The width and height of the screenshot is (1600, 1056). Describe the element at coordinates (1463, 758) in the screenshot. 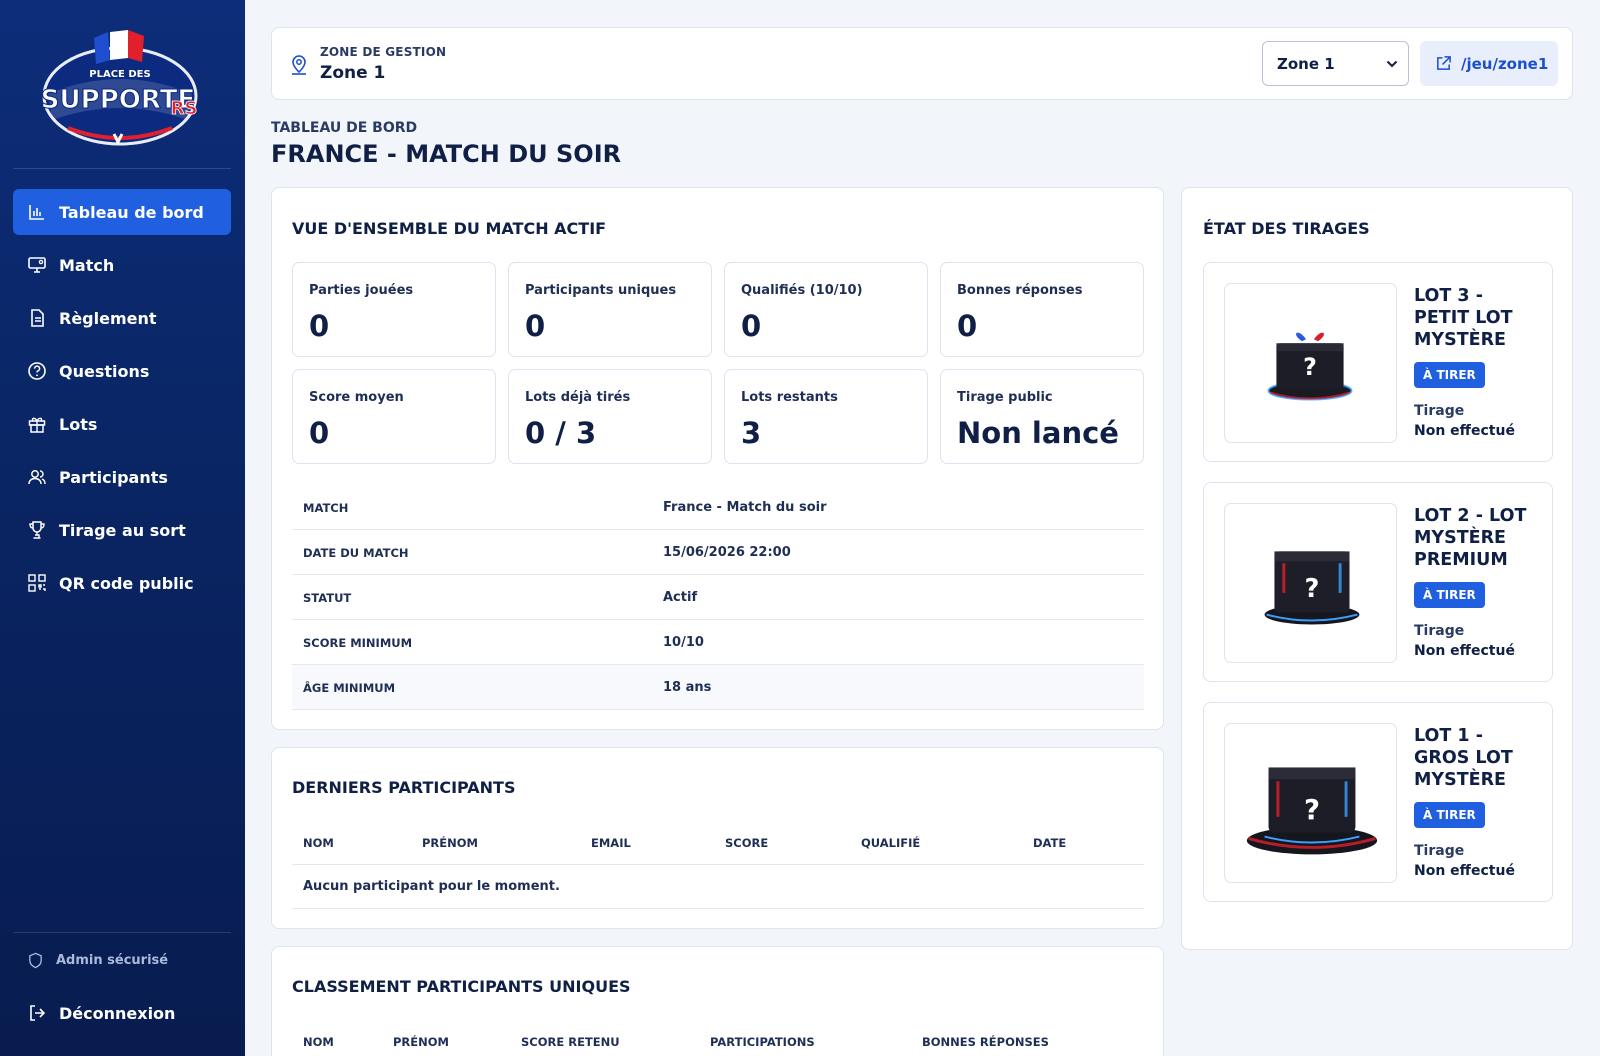

I see `lot-title: LOT 1 - GROS LOT MYSTÈRE` at that location.